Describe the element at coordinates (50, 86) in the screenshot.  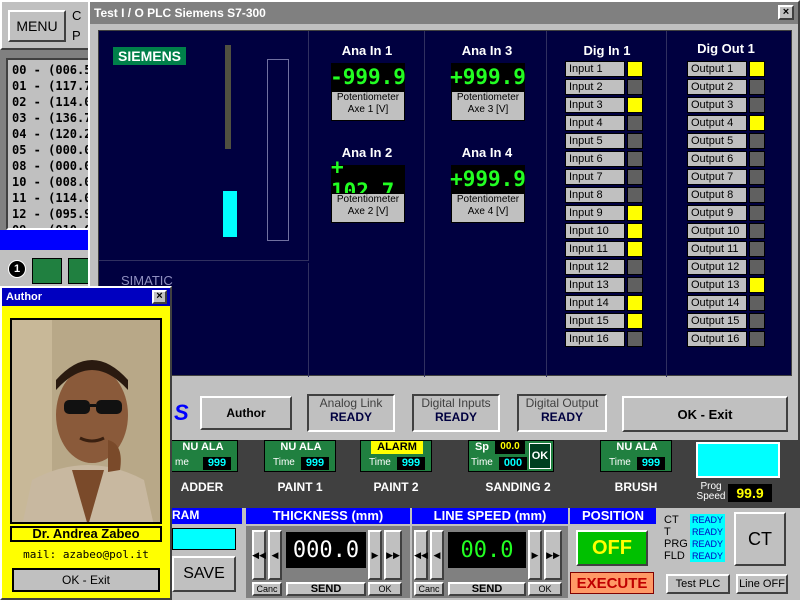
I see `list-item: 01 - (117.7)` at that location.